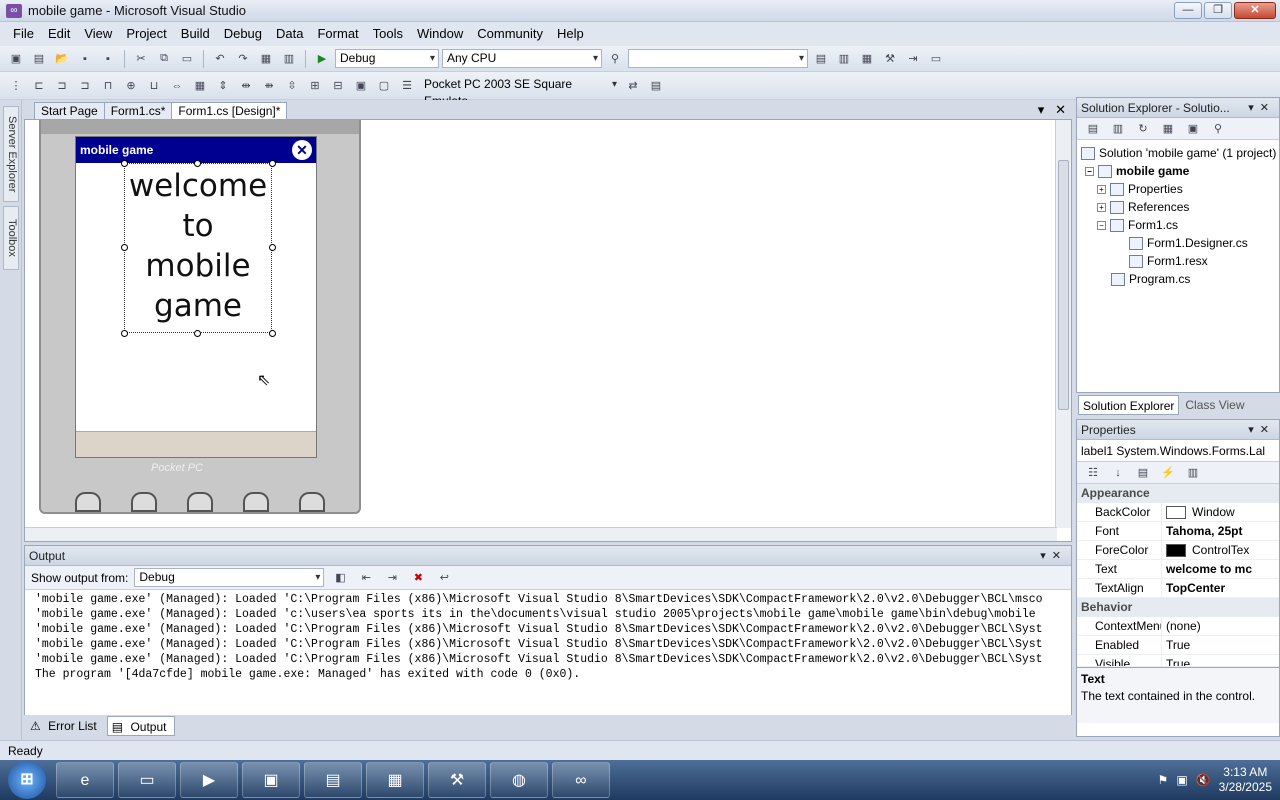 Image resolution: width=1280 pixels, height=800 pixels. What do you see at coordinates (1180, 189) in the screenshot?
I see `tree-item-properties: + Properties` at bounding box center [1180, 189].